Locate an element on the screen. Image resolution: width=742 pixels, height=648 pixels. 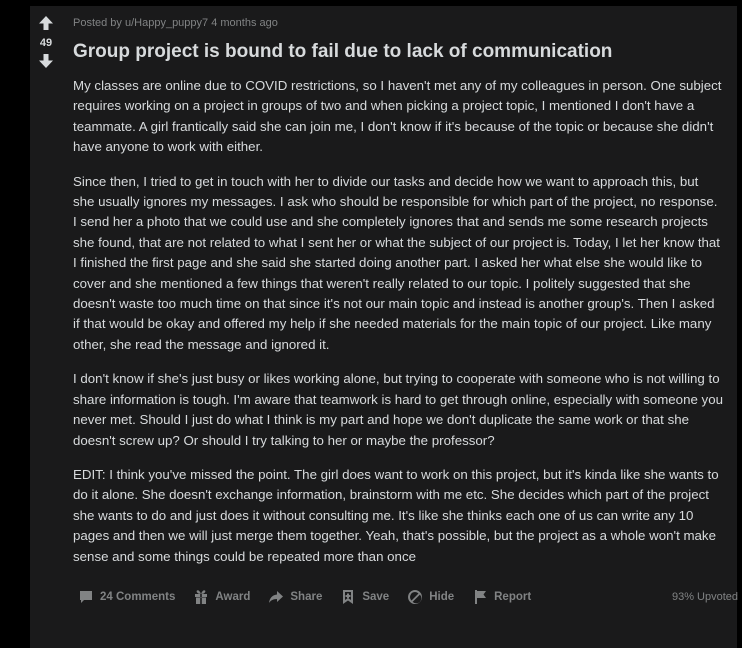
vote-column: 49 is located at coordinates (46, 37).